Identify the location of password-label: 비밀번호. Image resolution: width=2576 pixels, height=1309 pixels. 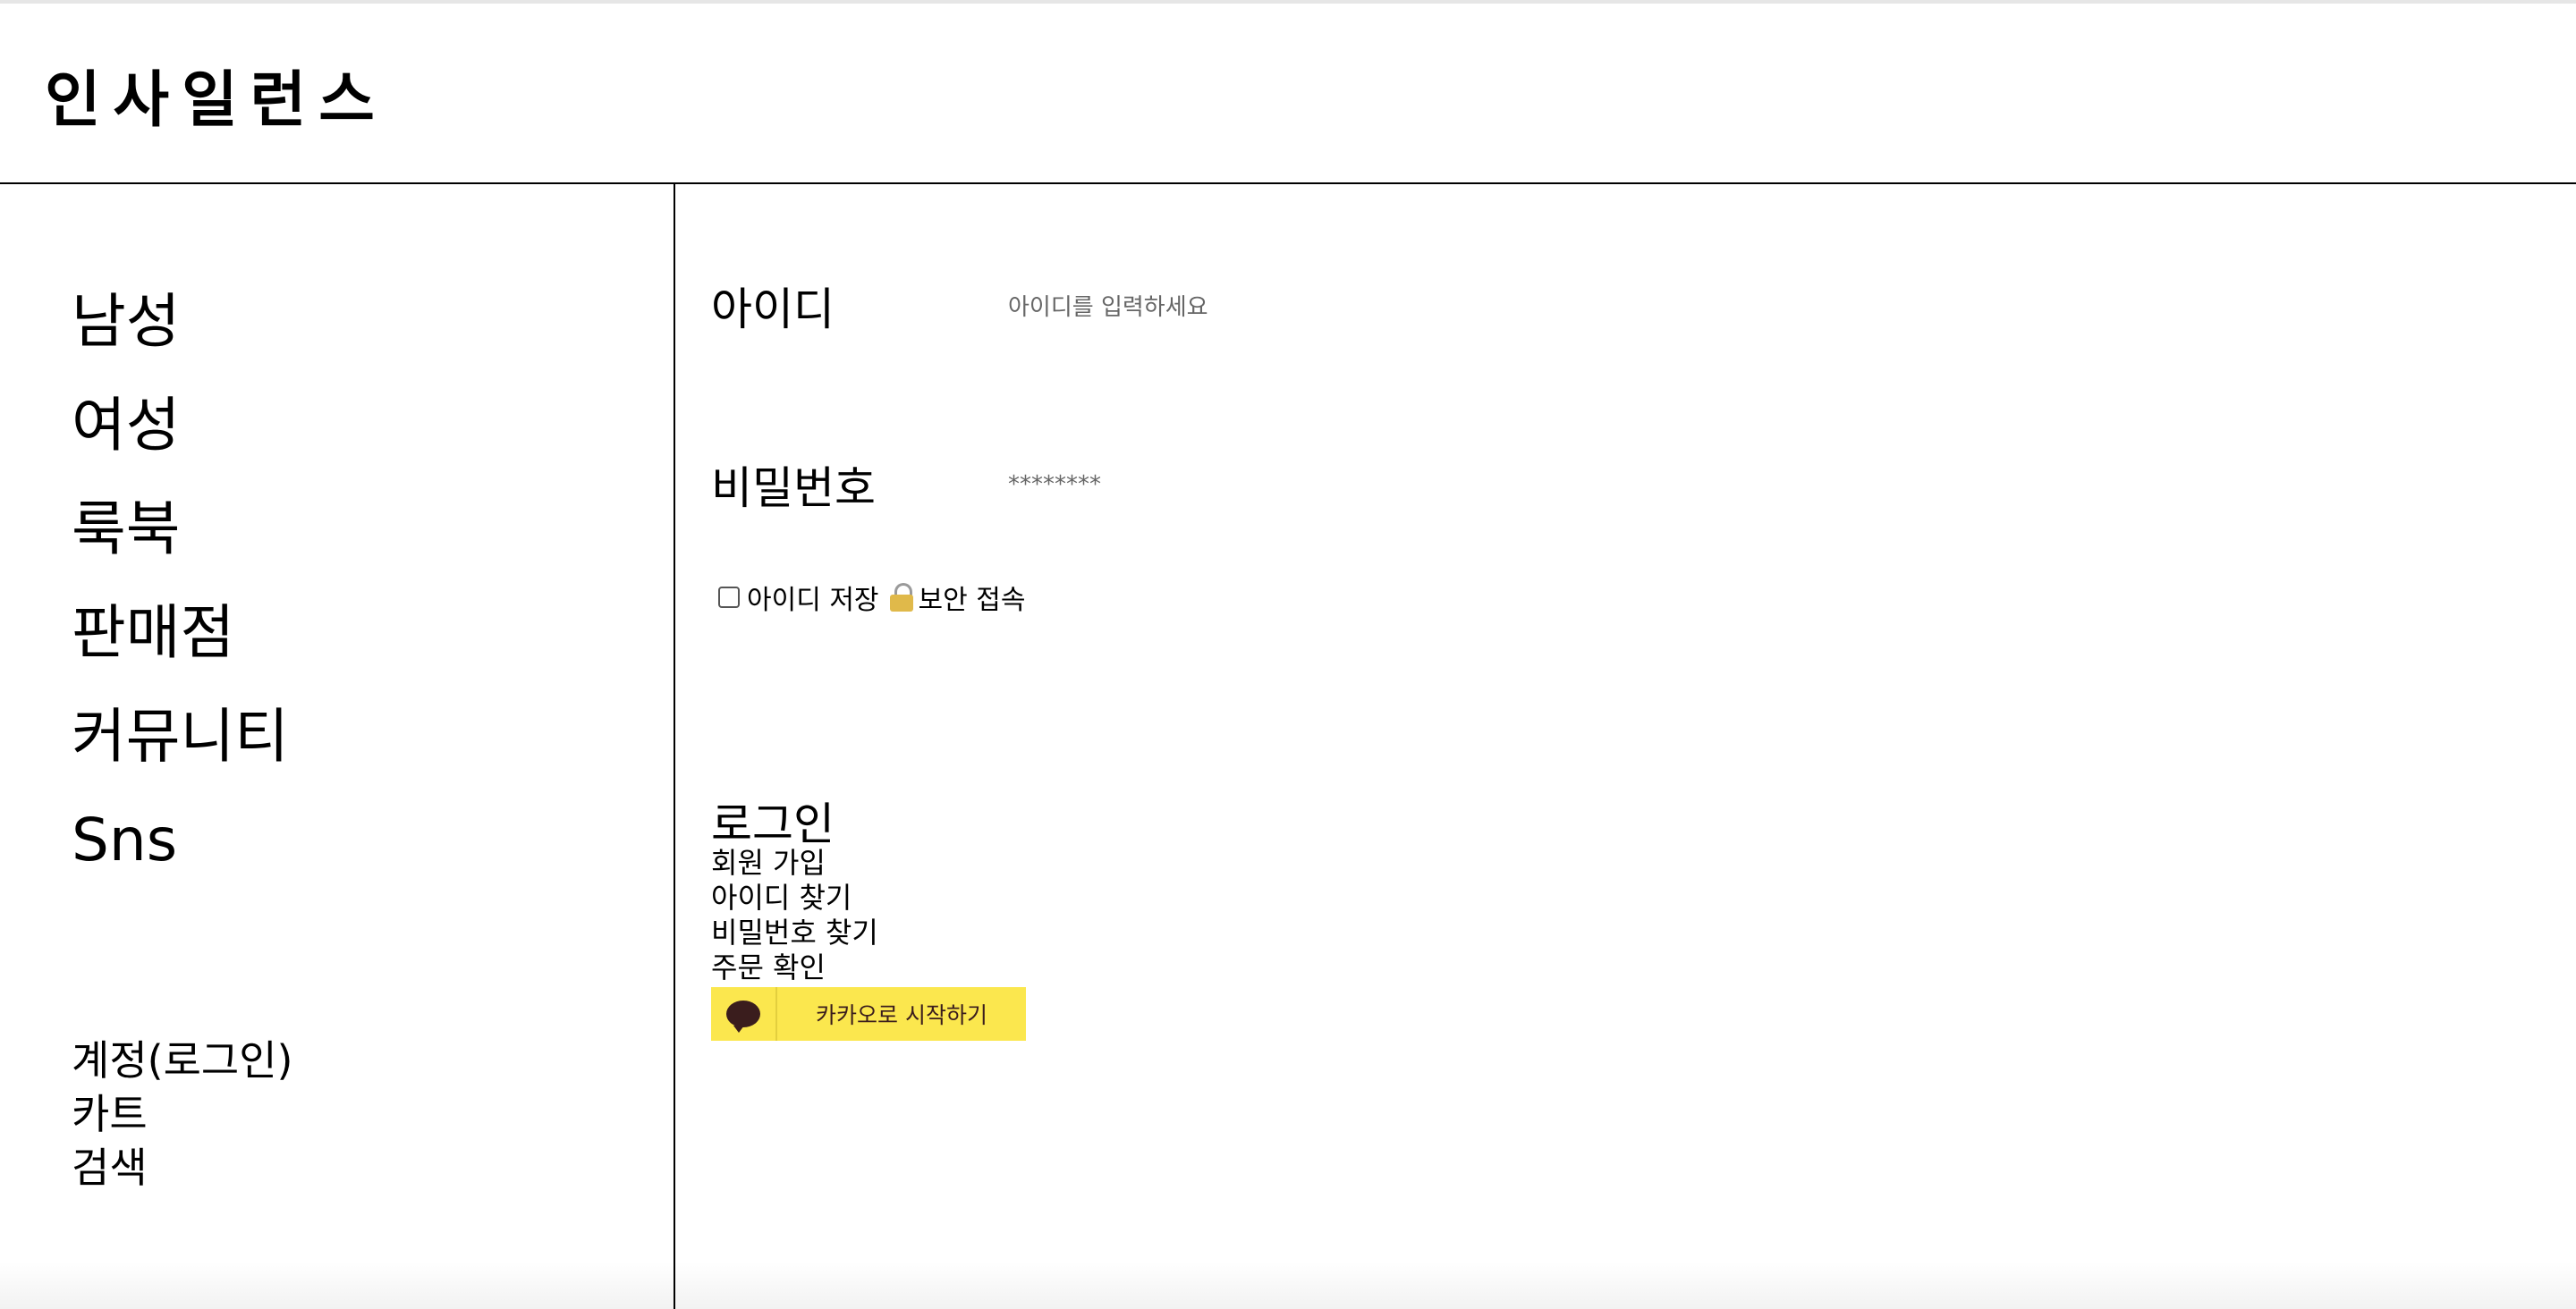
(793, 488).